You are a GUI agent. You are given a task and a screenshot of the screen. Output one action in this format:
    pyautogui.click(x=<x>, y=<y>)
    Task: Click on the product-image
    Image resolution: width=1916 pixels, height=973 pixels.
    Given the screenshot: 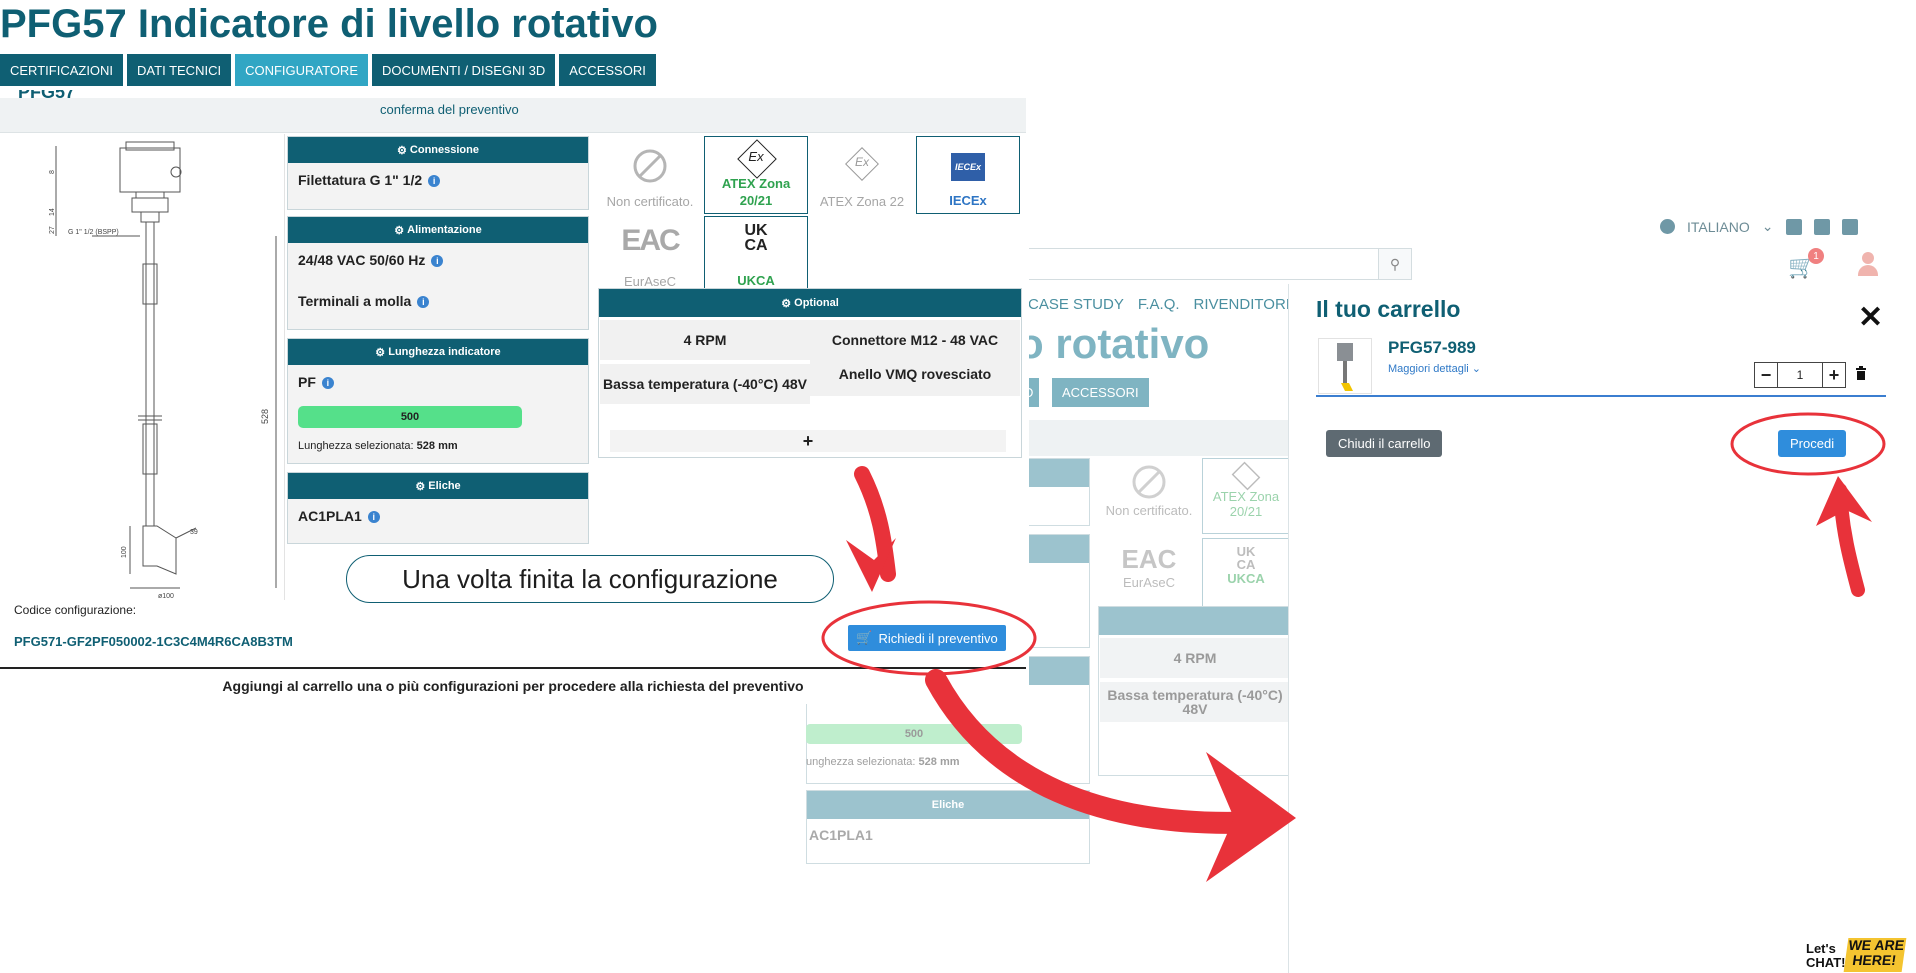 What is the action you would take?
    pyautogui.click(x=1345, y=367)
    